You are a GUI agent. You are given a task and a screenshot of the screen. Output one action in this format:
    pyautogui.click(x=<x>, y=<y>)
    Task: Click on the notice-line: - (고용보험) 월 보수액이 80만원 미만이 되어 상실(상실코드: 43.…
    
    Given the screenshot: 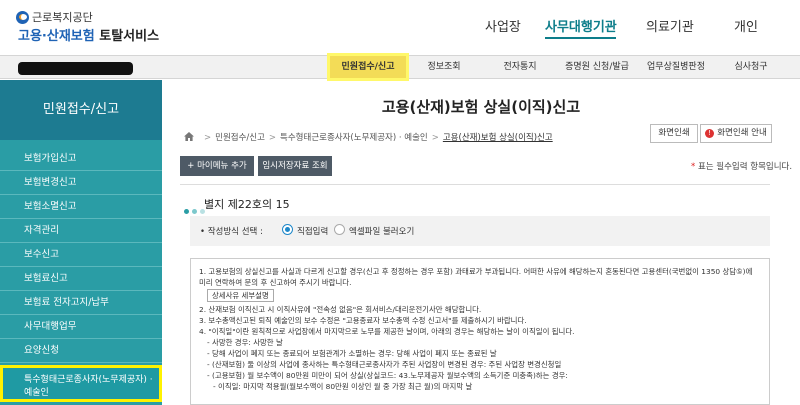 What is the action you would take?
    pyautogui.click(x=387, y=375)
    